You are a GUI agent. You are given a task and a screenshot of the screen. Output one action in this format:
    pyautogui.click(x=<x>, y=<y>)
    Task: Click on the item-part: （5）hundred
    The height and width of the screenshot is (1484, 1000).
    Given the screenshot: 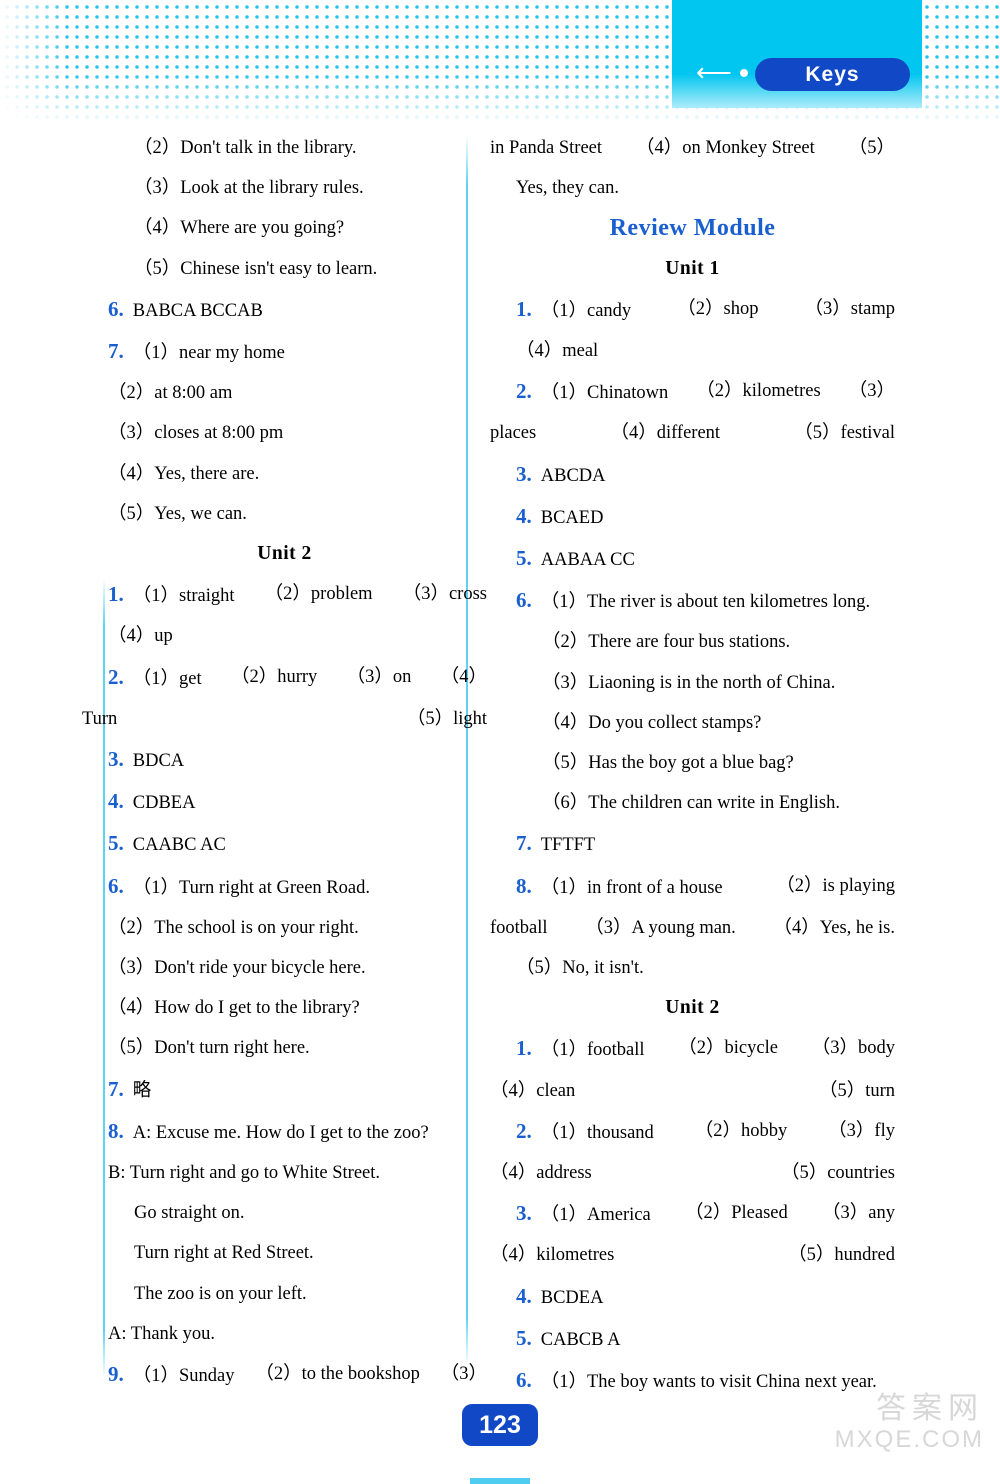 What is the action you would take?
    pyautogui.click(x=841, y=1255)
    